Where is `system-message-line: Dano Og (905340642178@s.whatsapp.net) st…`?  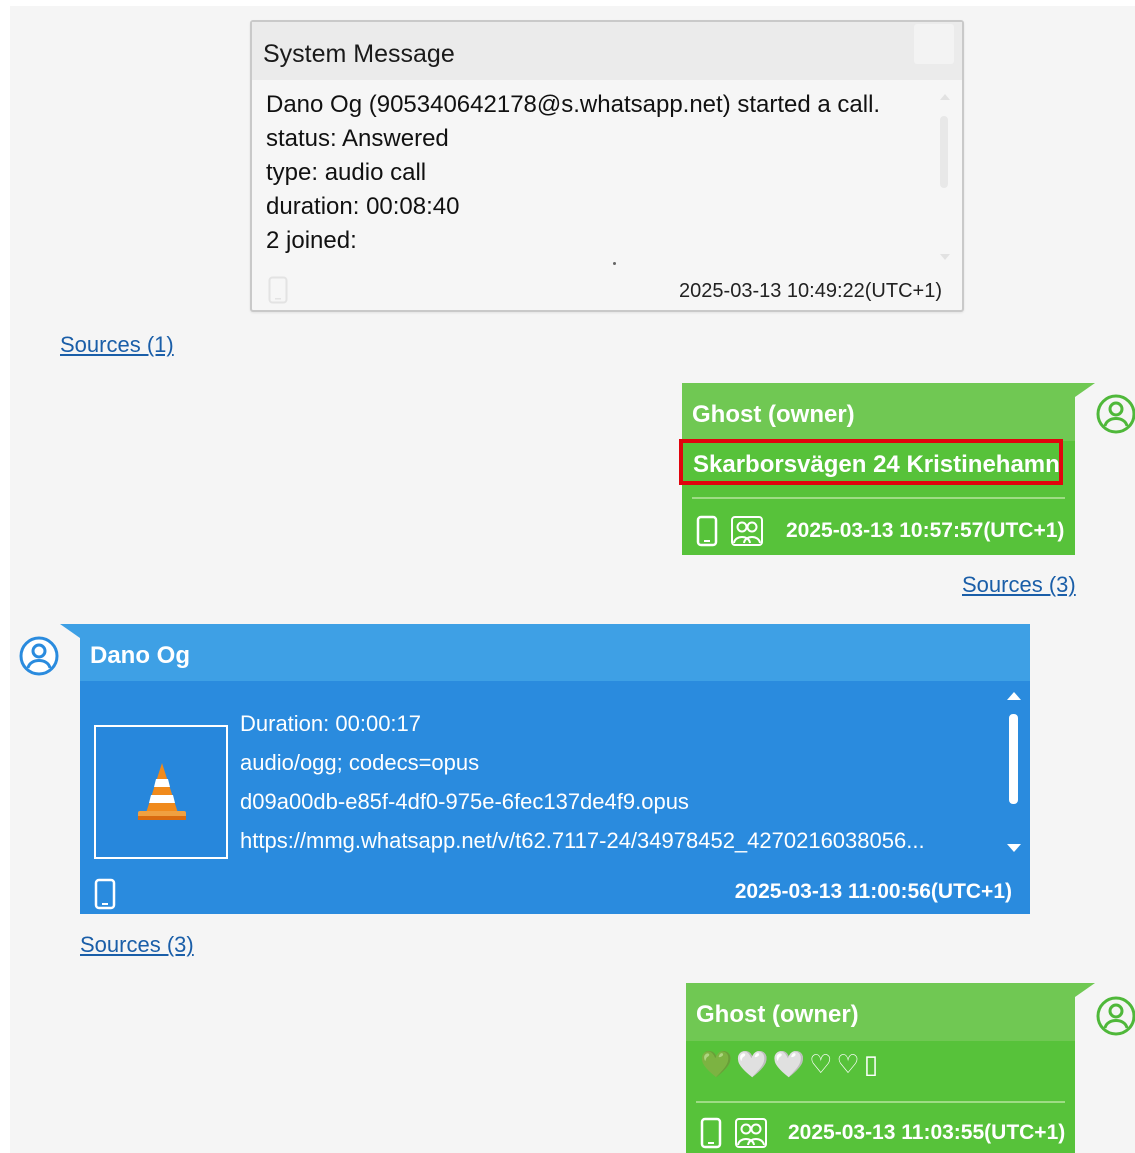
system-message-line: Dano Og (905340642178@s.whatsapp.net) st… is located at coordinates (573, 104).